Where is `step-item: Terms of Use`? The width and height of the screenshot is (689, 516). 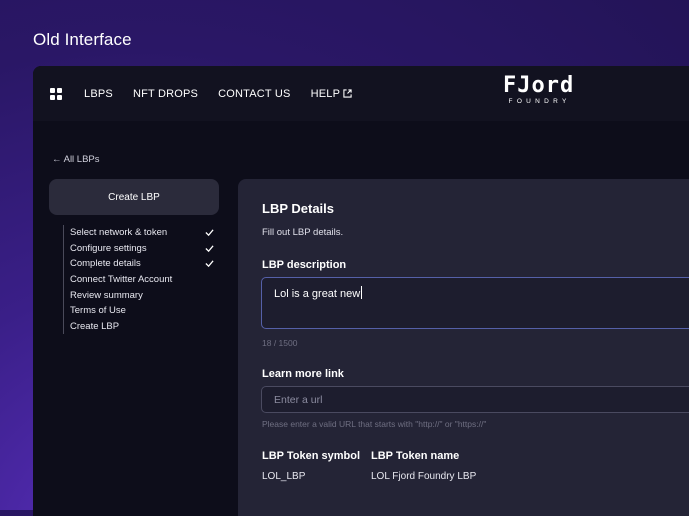
step-item: Terms of Use is located at coordinates (139, 311).